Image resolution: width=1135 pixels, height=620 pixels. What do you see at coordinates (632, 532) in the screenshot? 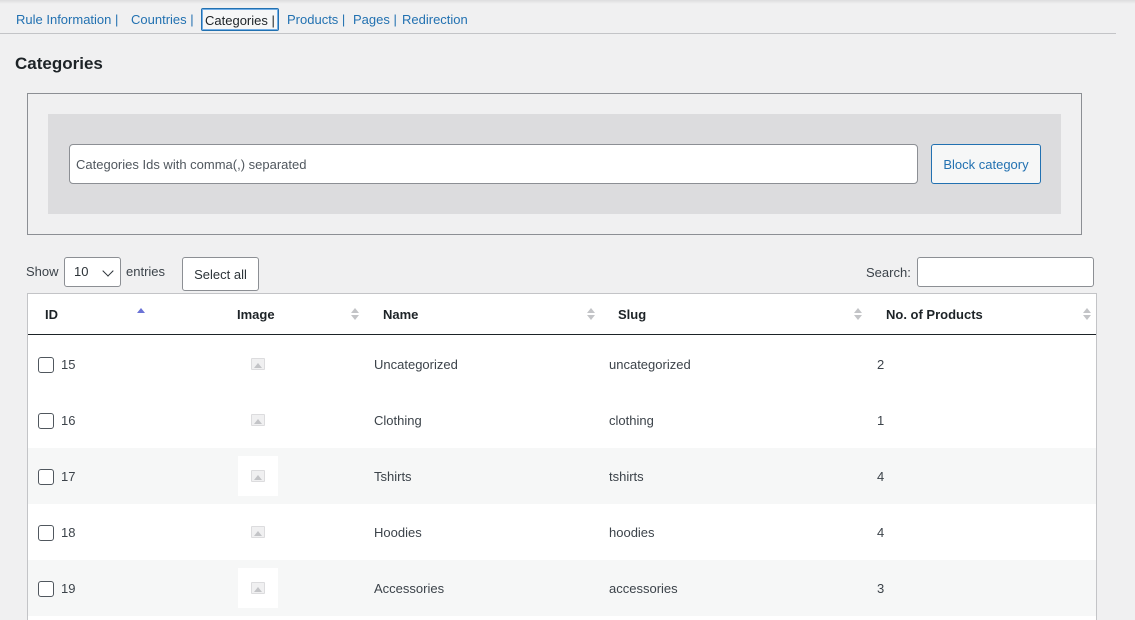
I see `row-slug: hoodies` at bounding box center [632, 532].